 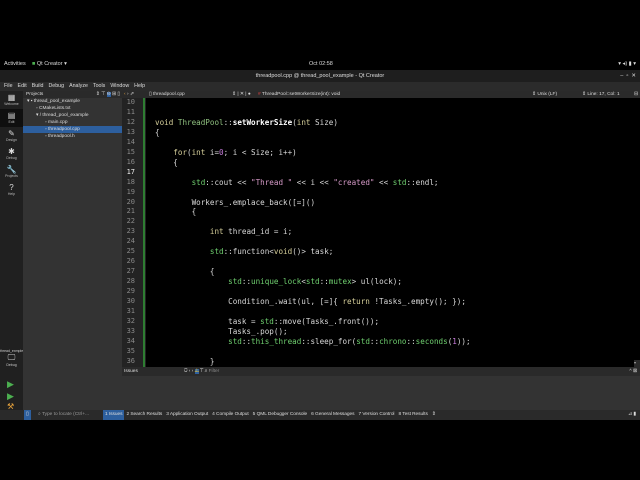 What do you see at coordinates (72, 122) in the screenshot?
I see `project-tree-item: ▫ main.cpp` at bounding box center [72, 122].